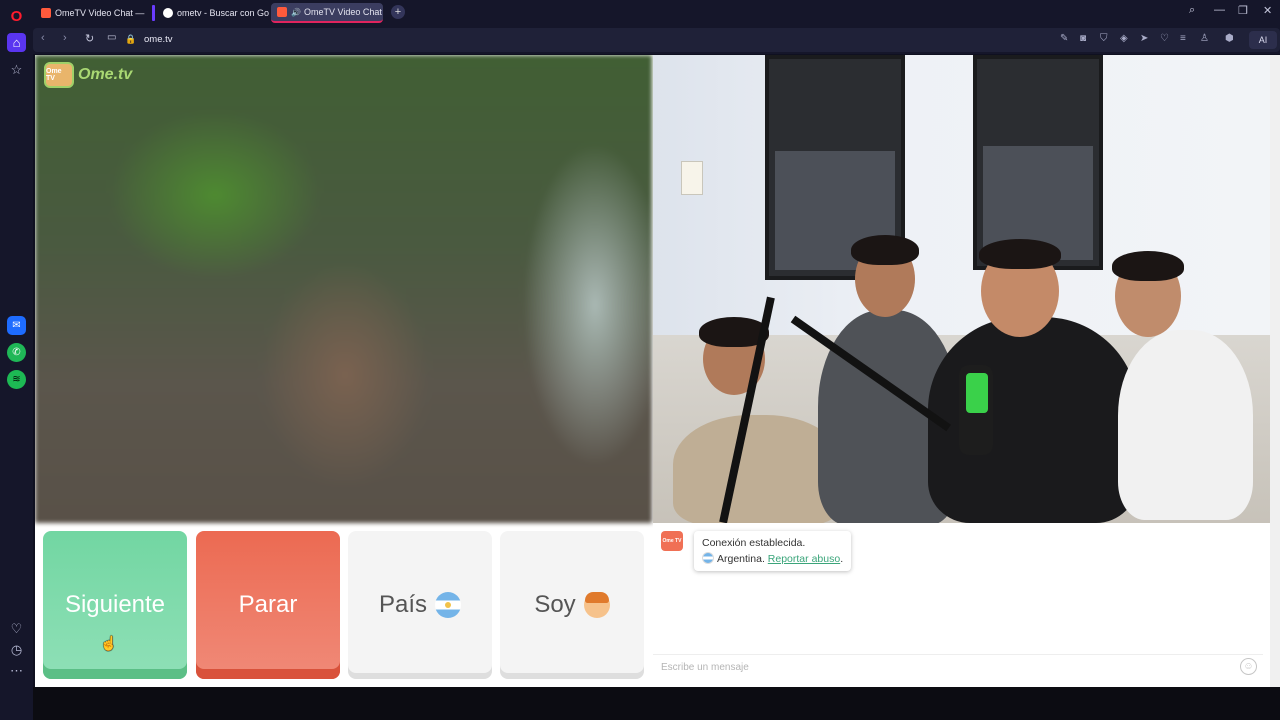  Describe the element at coordinates (111, 37) in the screenshot. I see `camera-permission-icon: ▭` at that location.